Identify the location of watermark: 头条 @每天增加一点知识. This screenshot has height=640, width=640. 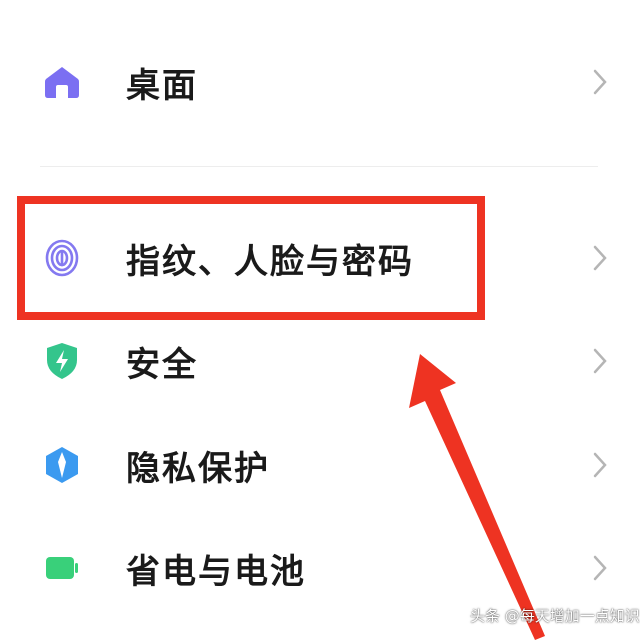
(555, 616).